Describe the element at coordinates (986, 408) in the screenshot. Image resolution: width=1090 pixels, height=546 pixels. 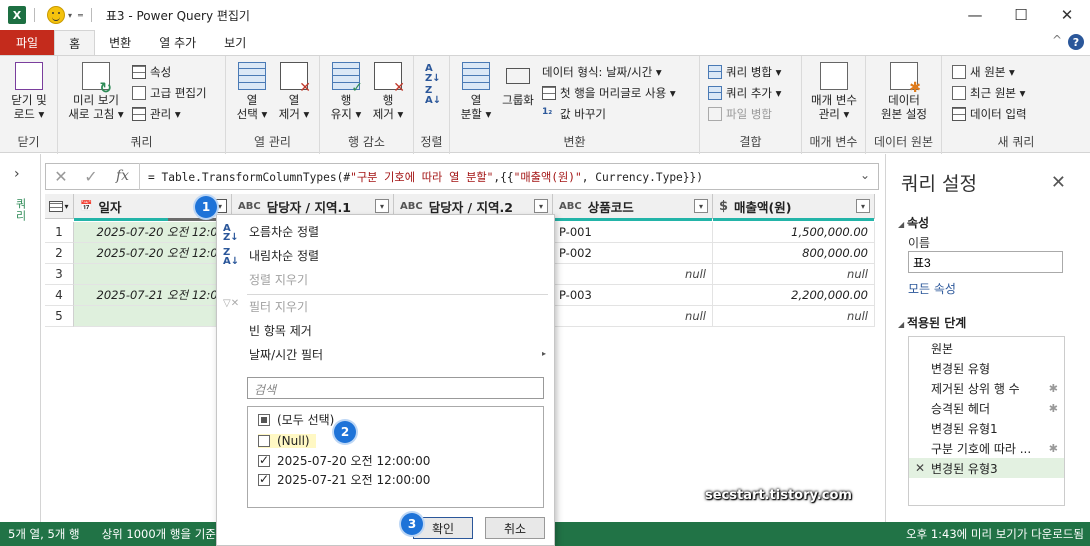
I see `applied-step: 승격된 헤더 ✱` at that location.